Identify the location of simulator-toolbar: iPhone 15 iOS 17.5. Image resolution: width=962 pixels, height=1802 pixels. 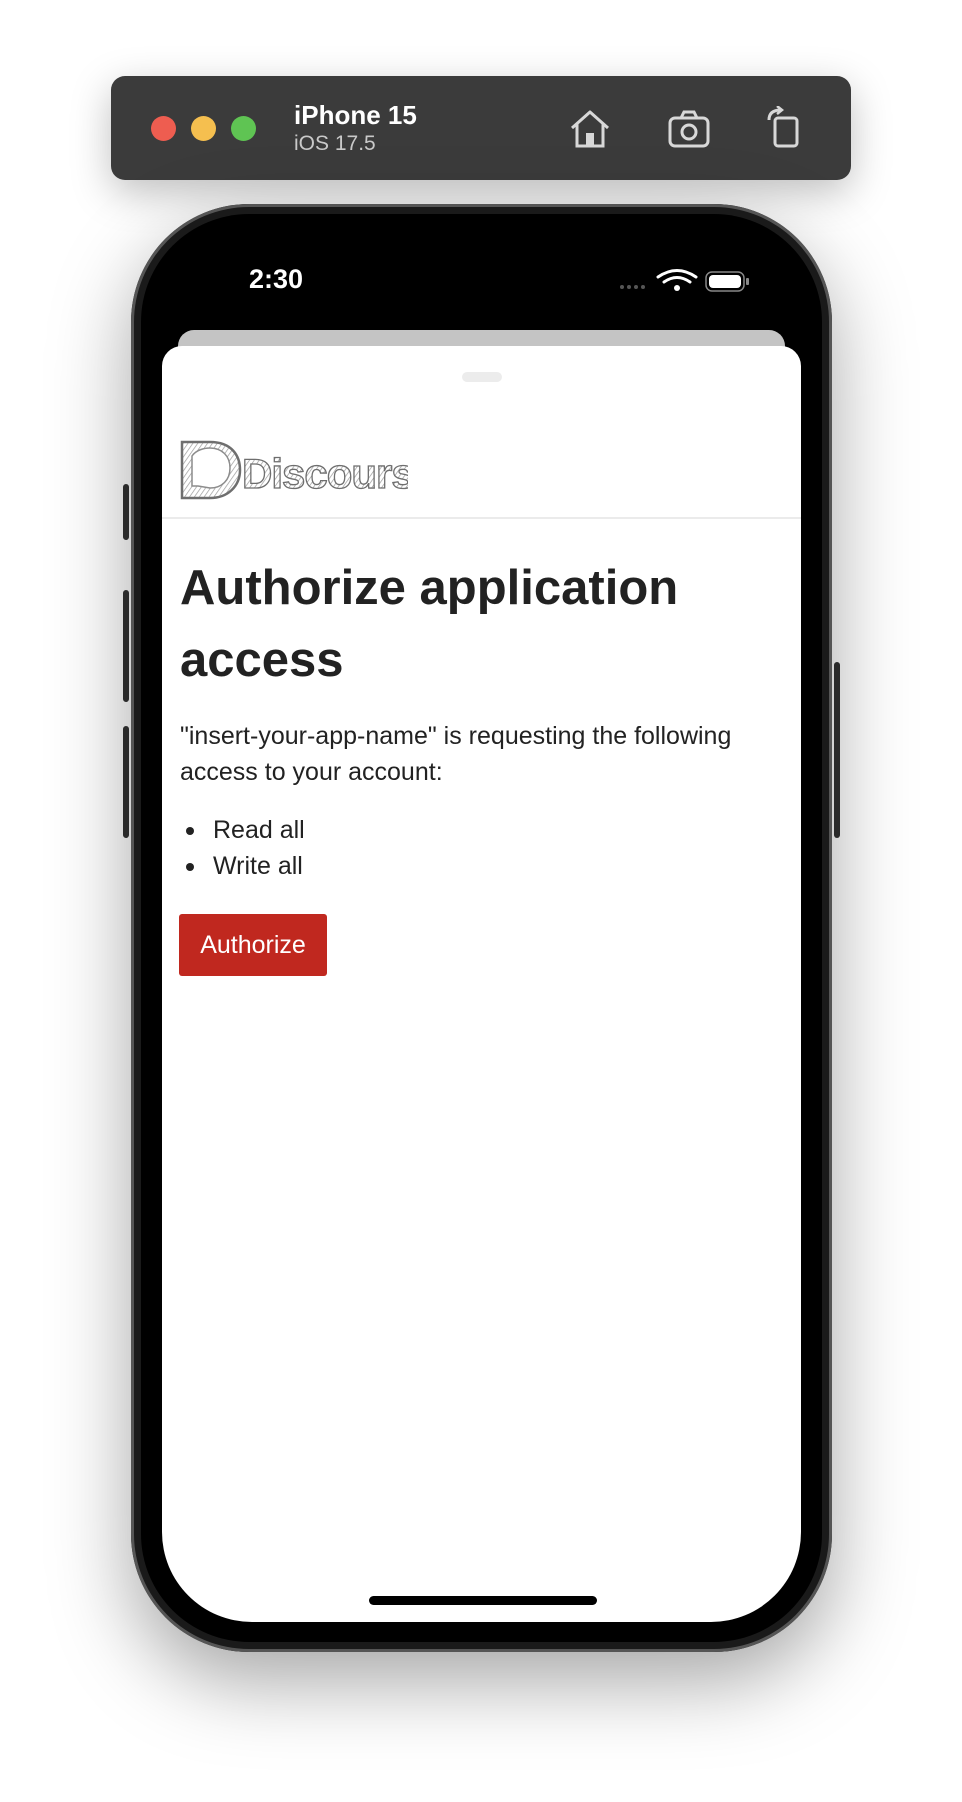
(481, 128).